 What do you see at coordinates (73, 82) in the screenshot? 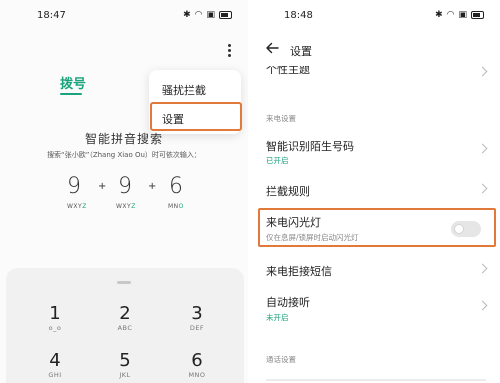
I see `tab-dial: 拨号` at bounding box center [73, 82].